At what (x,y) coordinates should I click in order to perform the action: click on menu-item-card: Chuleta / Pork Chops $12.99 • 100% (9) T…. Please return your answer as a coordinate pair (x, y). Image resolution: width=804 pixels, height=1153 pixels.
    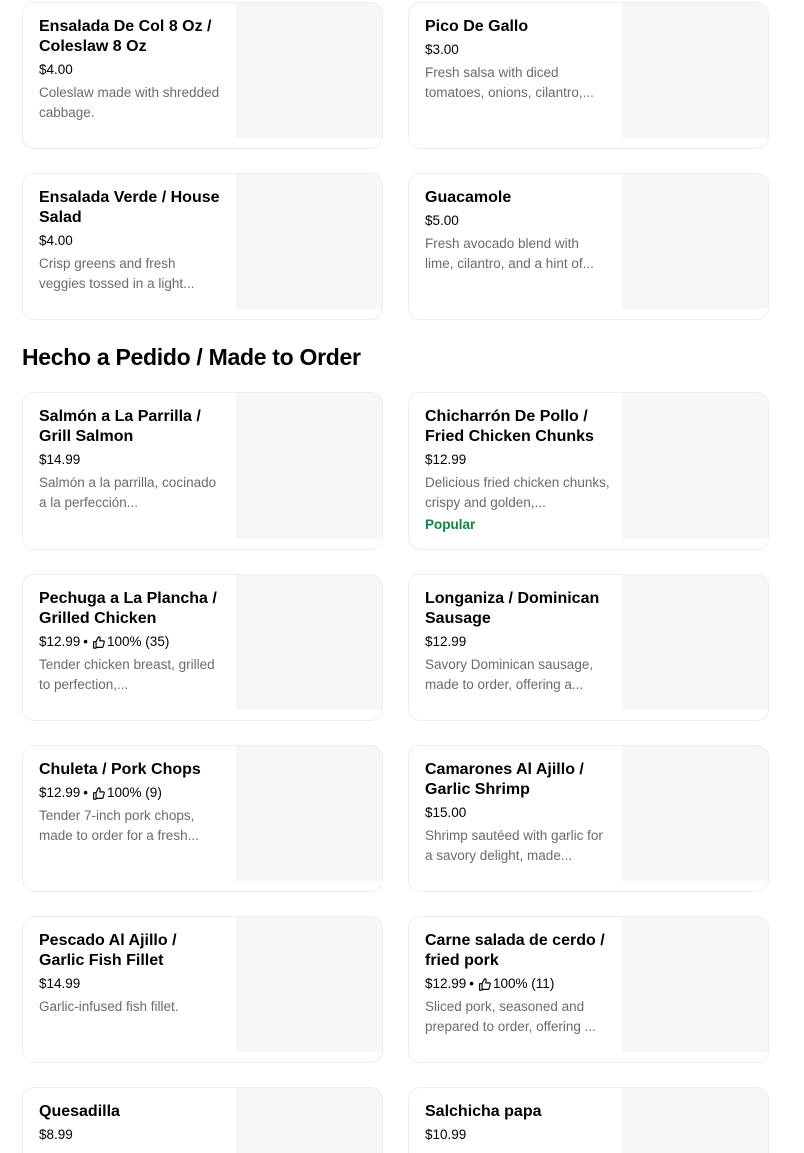
    Looking at the image, I should click on (202, 818).